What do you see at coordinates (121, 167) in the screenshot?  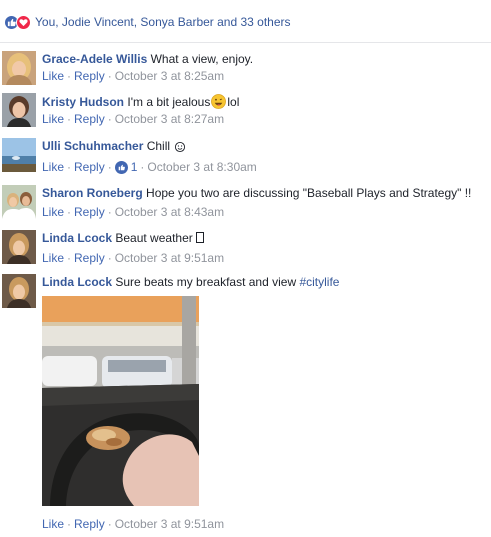 I see `thumbs-up-icon` at bounding box center [121, 167].